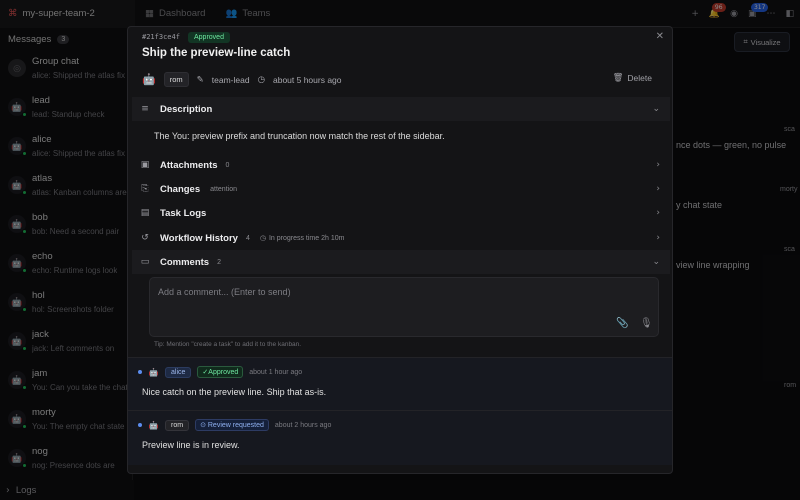 The image size is (800, 500). I want to click on comment-placeholder: Add a comment... (Enter to send), so click(224, 292).